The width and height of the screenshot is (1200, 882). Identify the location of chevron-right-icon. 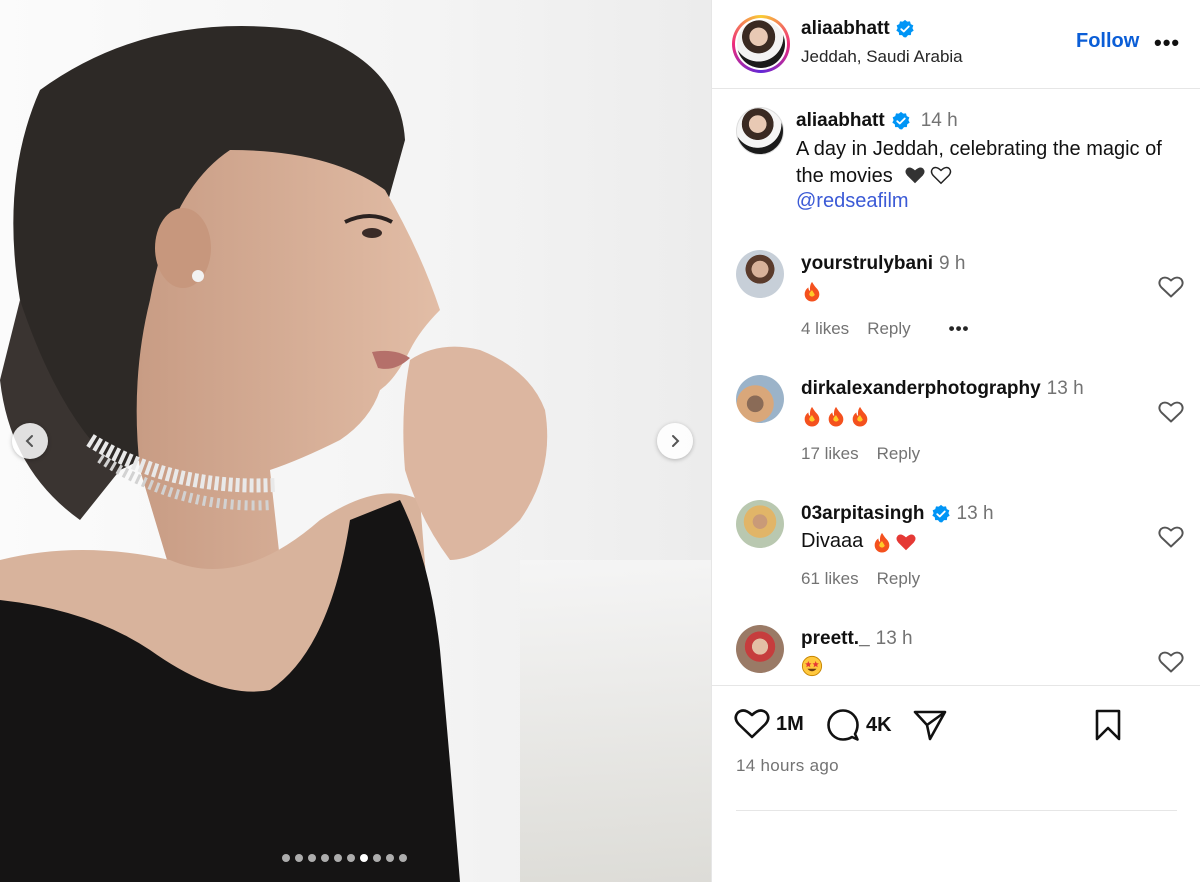
(676, 441).